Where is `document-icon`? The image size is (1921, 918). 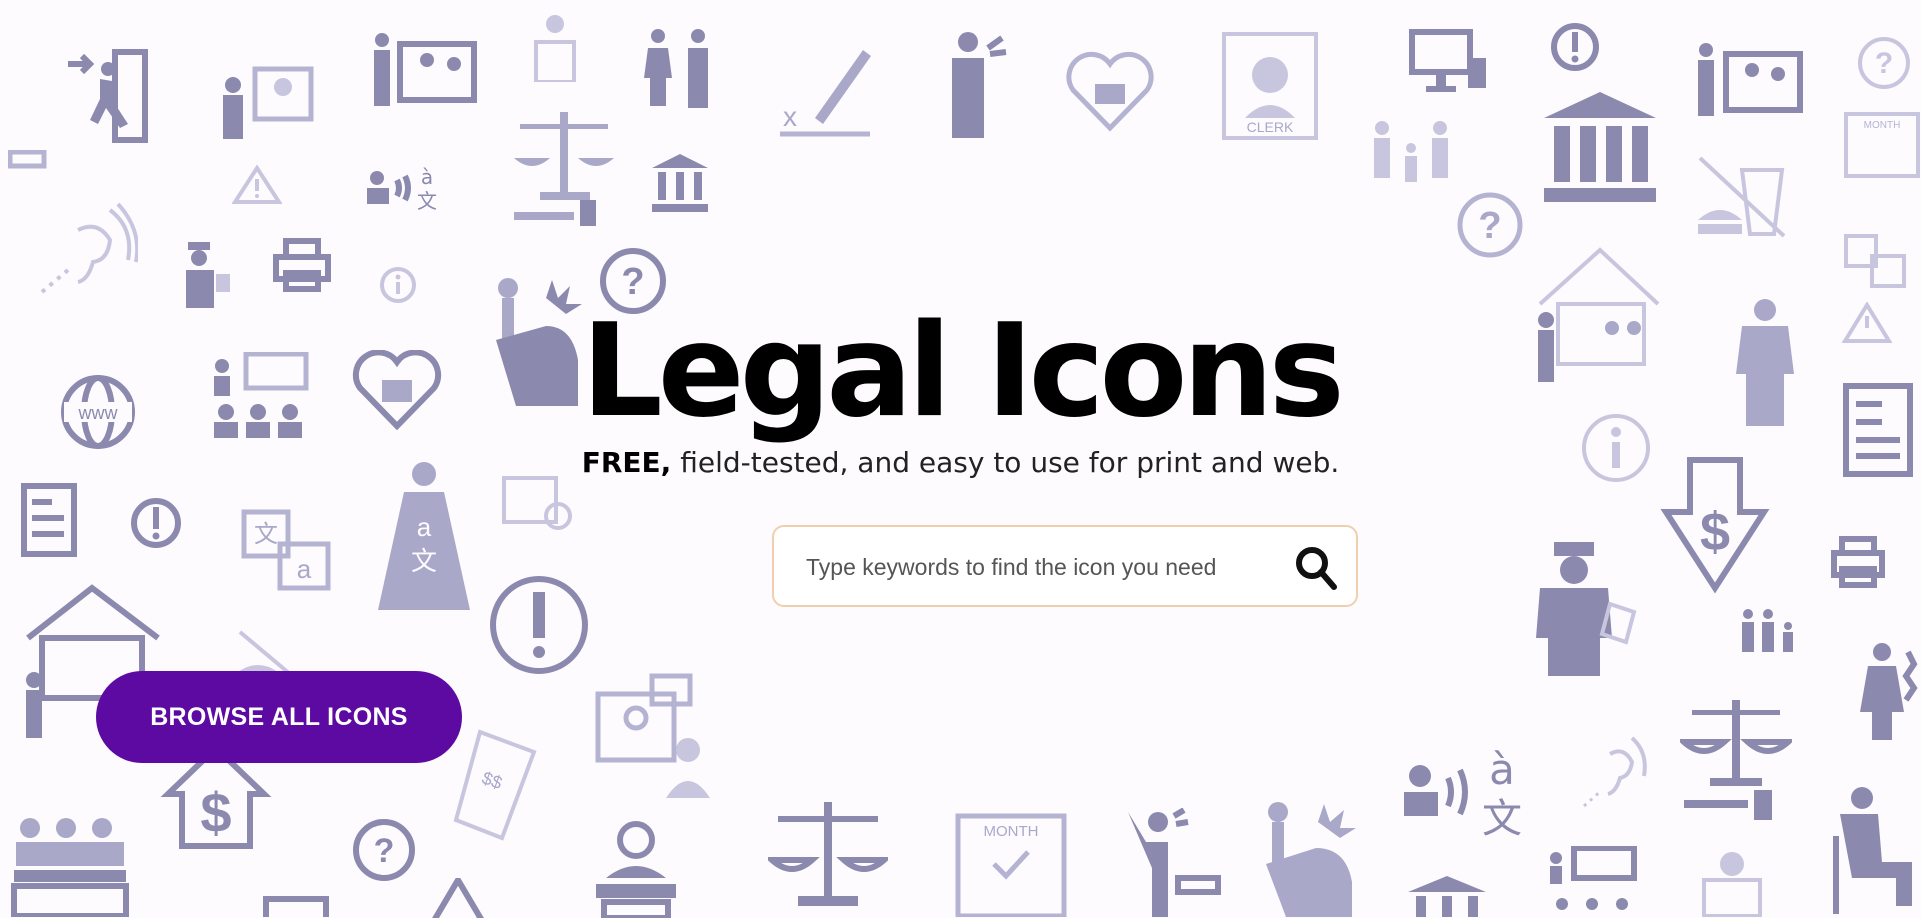 document-icon is located at coordinates (49, 520).